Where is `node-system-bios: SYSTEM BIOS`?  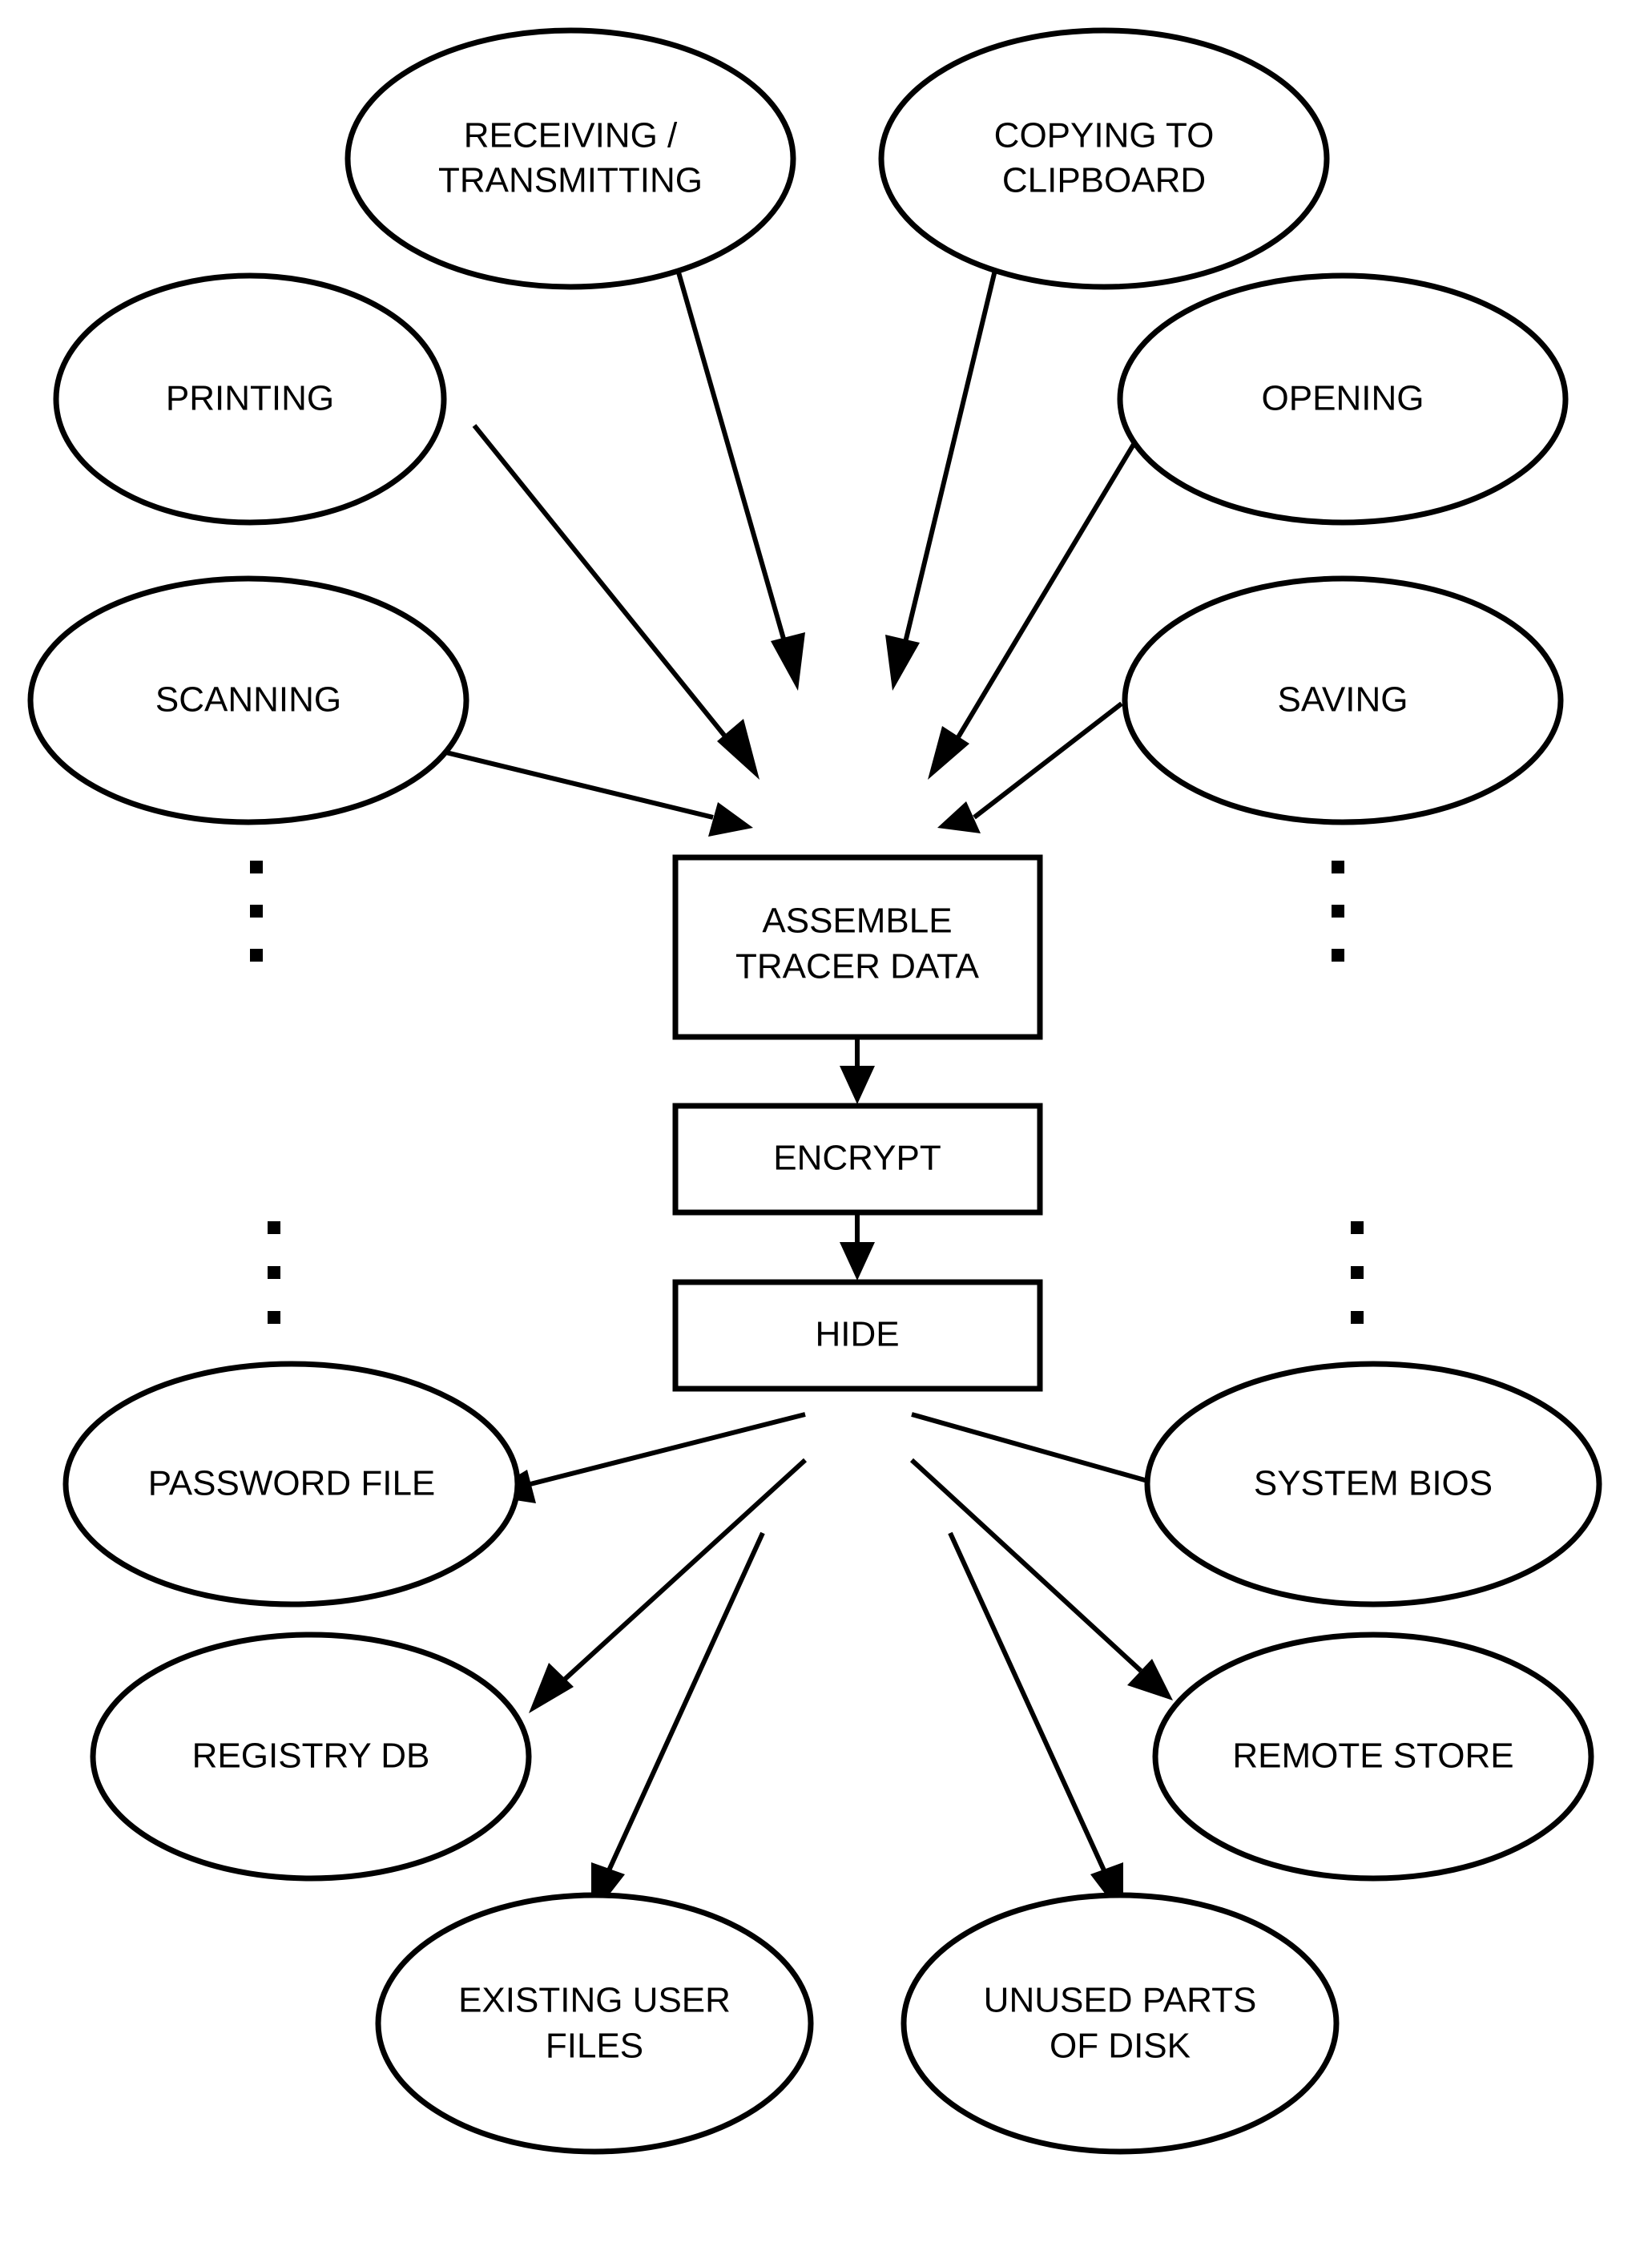
node-system-bios: SYSTEM BIOS is located at coordinates (1373, 1484).